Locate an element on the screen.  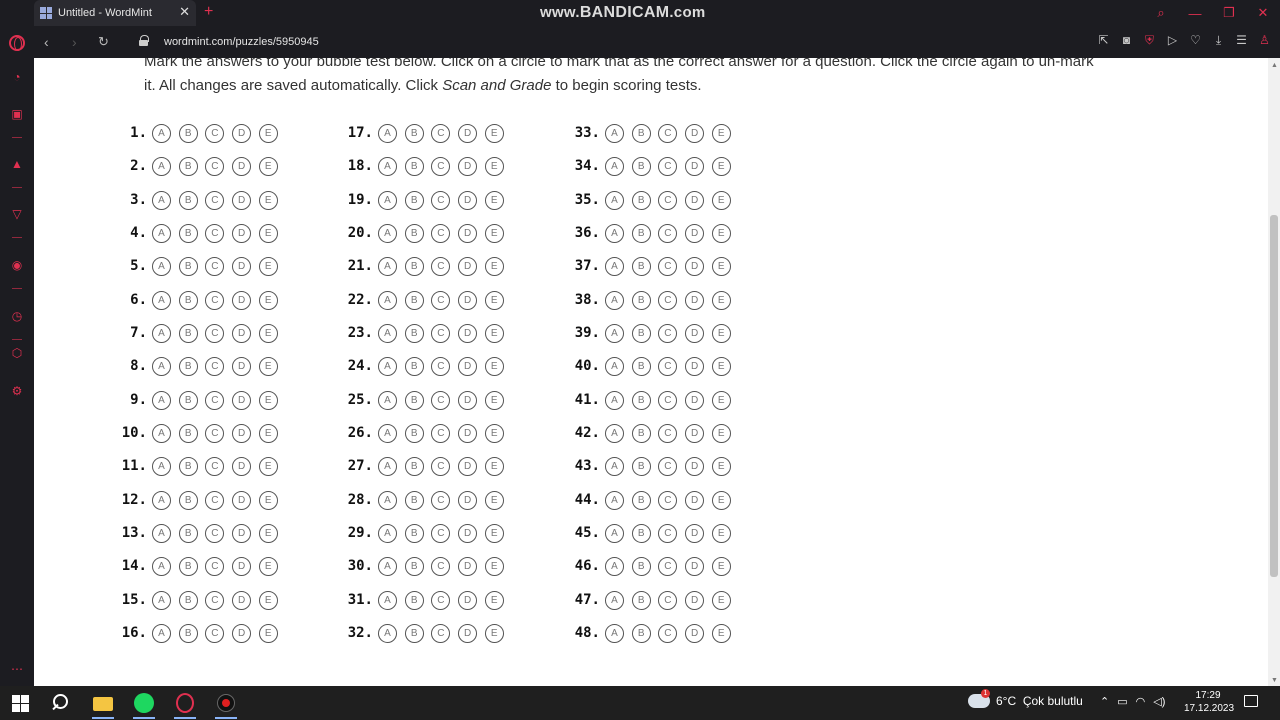
new-tab-button: + is located at coordinates (208, 12).